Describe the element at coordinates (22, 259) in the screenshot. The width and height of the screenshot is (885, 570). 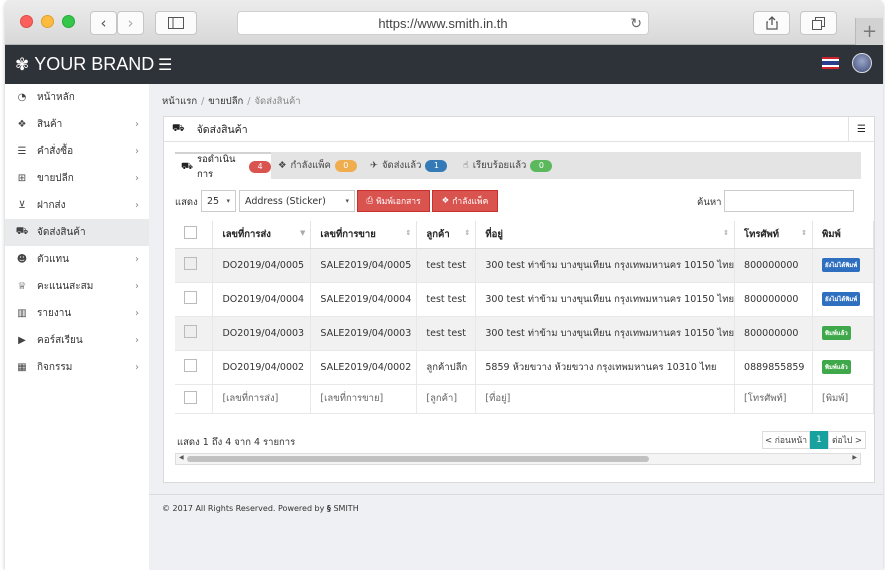
I see `users-icon: ☻` at that location.